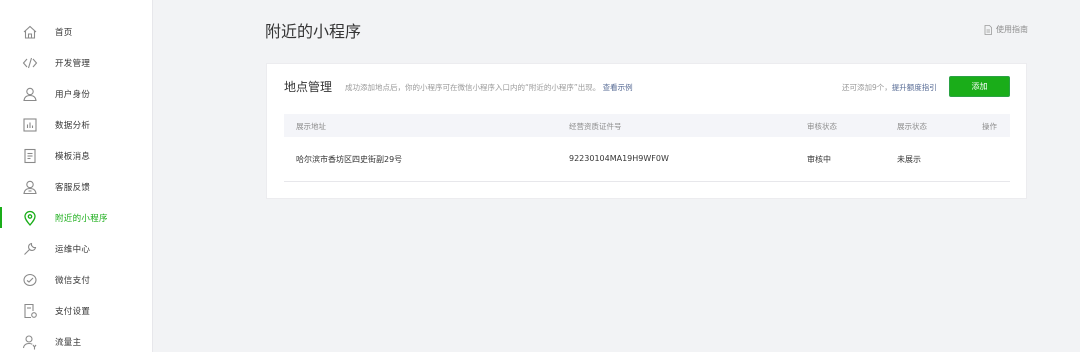 The width and height of the screenshot is (1080, 352). I want to click on quota-text: 还可添加9个，, so click(867, 87).